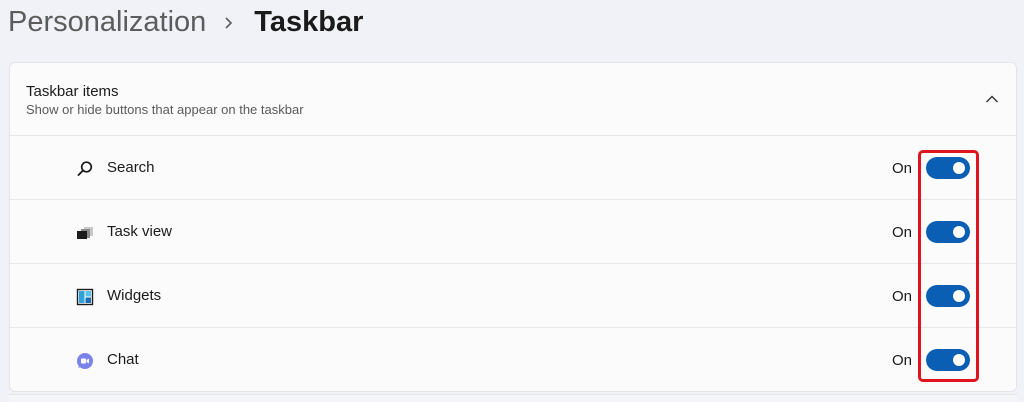 Image resolution: width=1024 pixels, height=402 pixels. Describe the element at coordinates (948, 296) in the screenshot. I see `widgets-toggle` at that location.